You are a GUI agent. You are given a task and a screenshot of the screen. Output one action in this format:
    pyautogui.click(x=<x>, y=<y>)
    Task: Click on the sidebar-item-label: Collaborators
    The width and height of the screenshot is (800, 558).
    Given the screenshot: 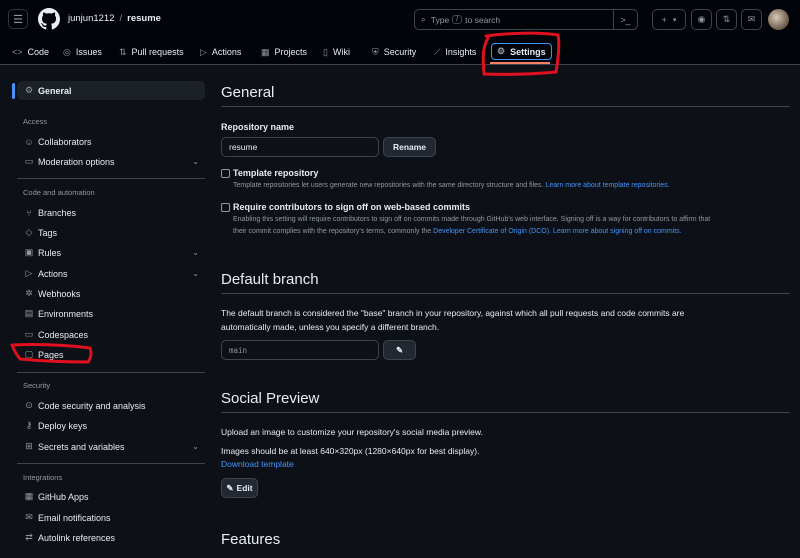 What is the action you would take?
    pyautogui.click(x=65, y=141)
    